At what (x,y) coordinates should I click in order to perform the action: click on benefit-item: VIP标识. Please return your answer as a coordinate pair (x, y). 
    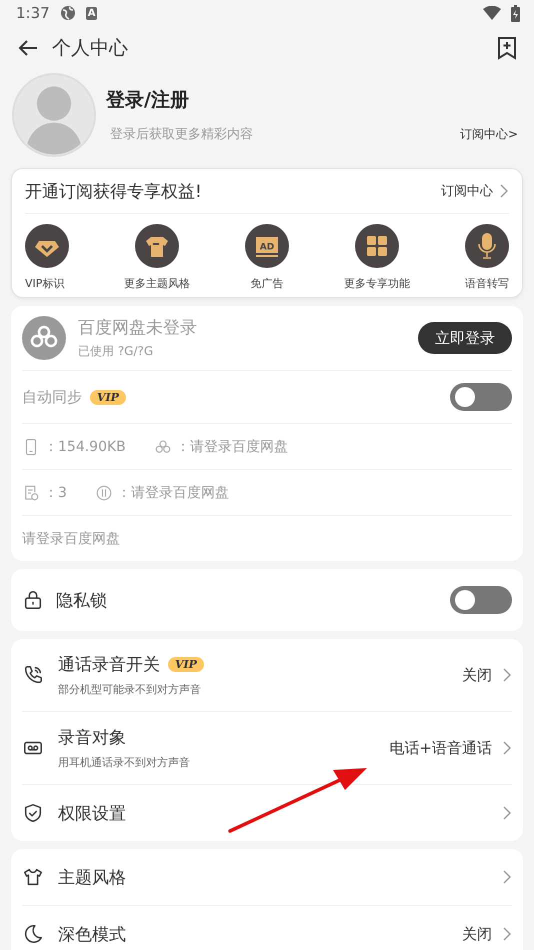
    Looking at the image, I should click on (47, 257).